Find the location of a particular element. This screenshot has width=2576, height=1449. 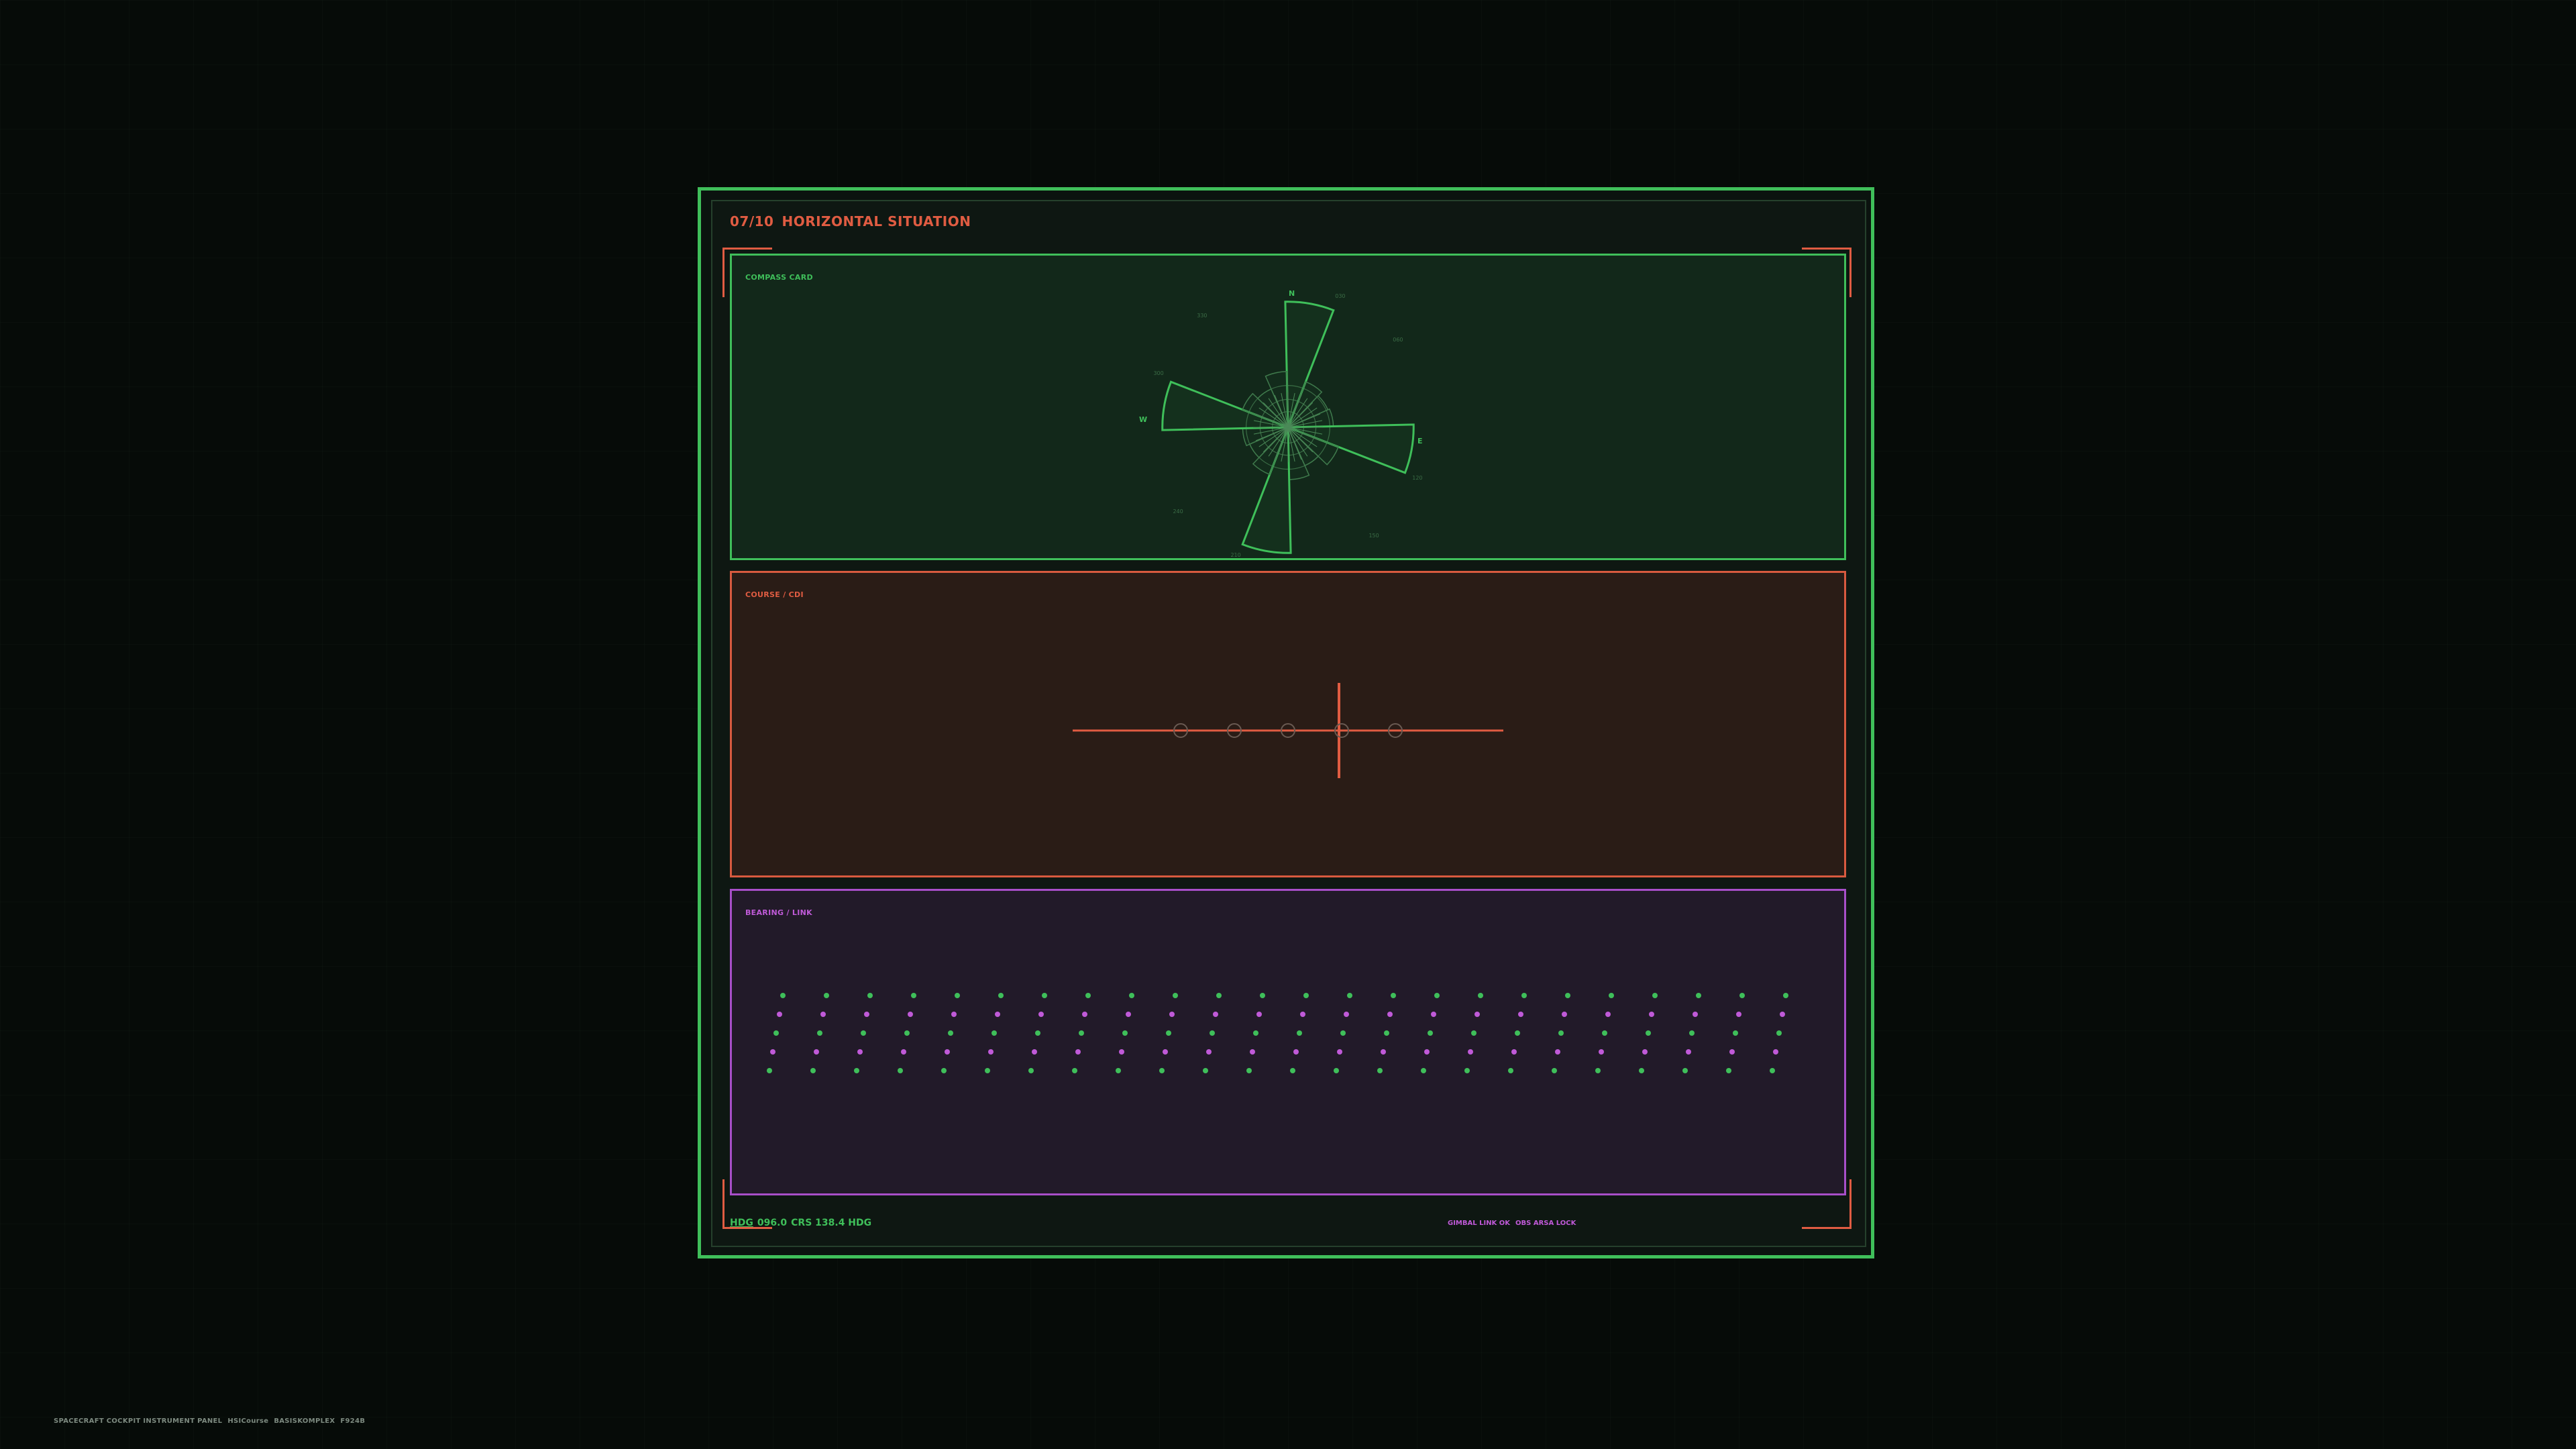

caption-title: SPACECRAFT COCKPIT INSTRUMENT PANEL is located at coordinates (138, 1421).